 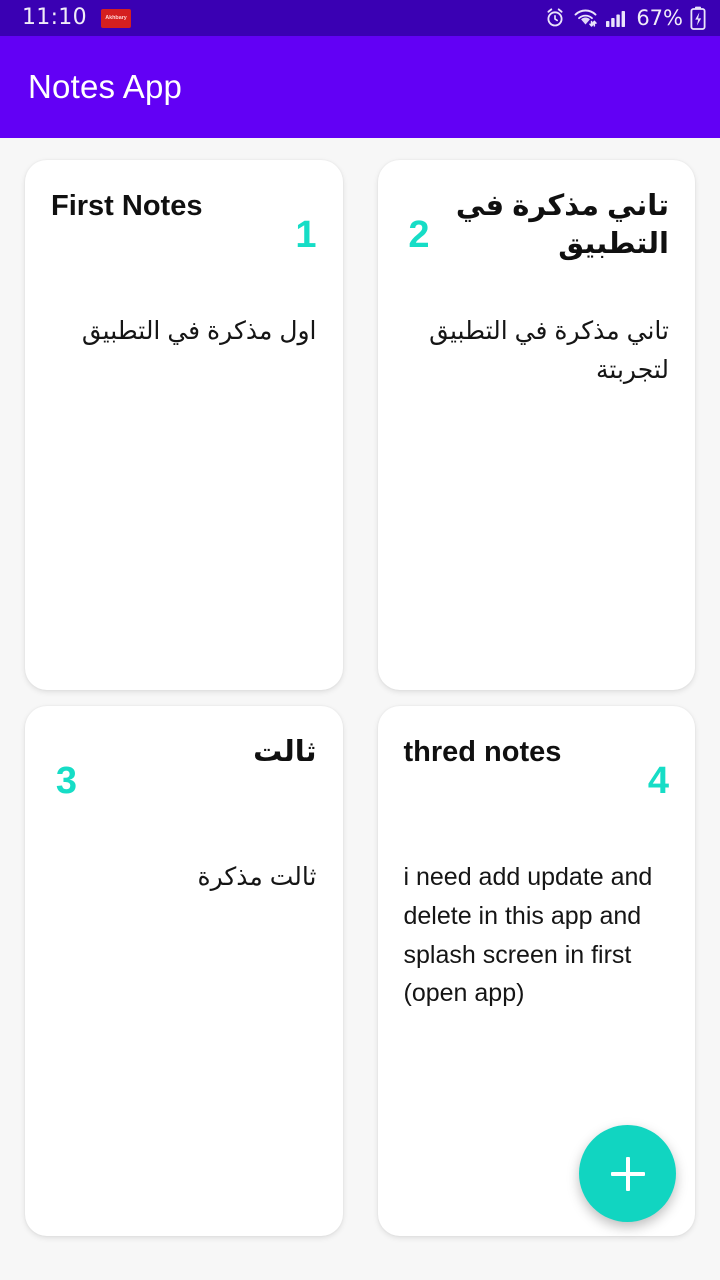 What do you see at coordinates (659, 17) in the screenshot?
I see `battery-percent-label: 67%` at bounding box center [659, 17].